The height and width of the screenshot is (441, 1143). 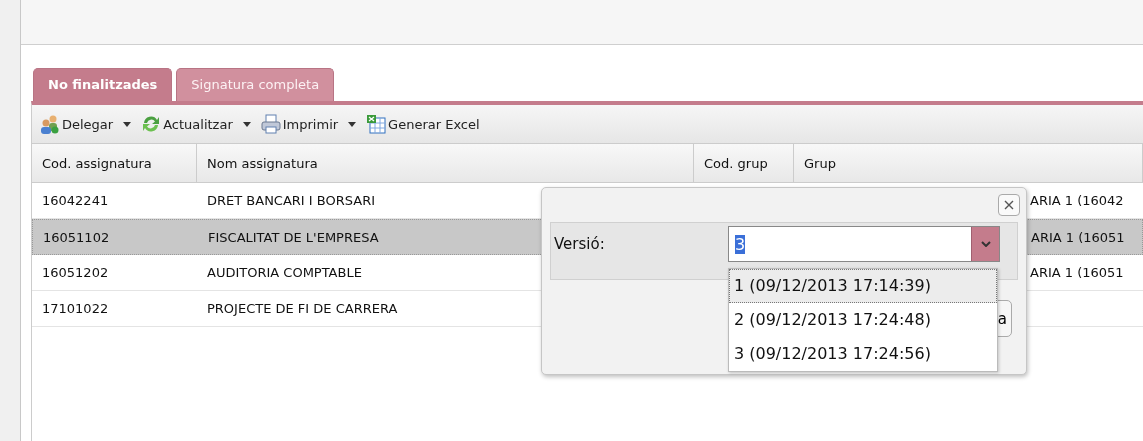 I want to click on close-icon, so click(x=1009, y=205).